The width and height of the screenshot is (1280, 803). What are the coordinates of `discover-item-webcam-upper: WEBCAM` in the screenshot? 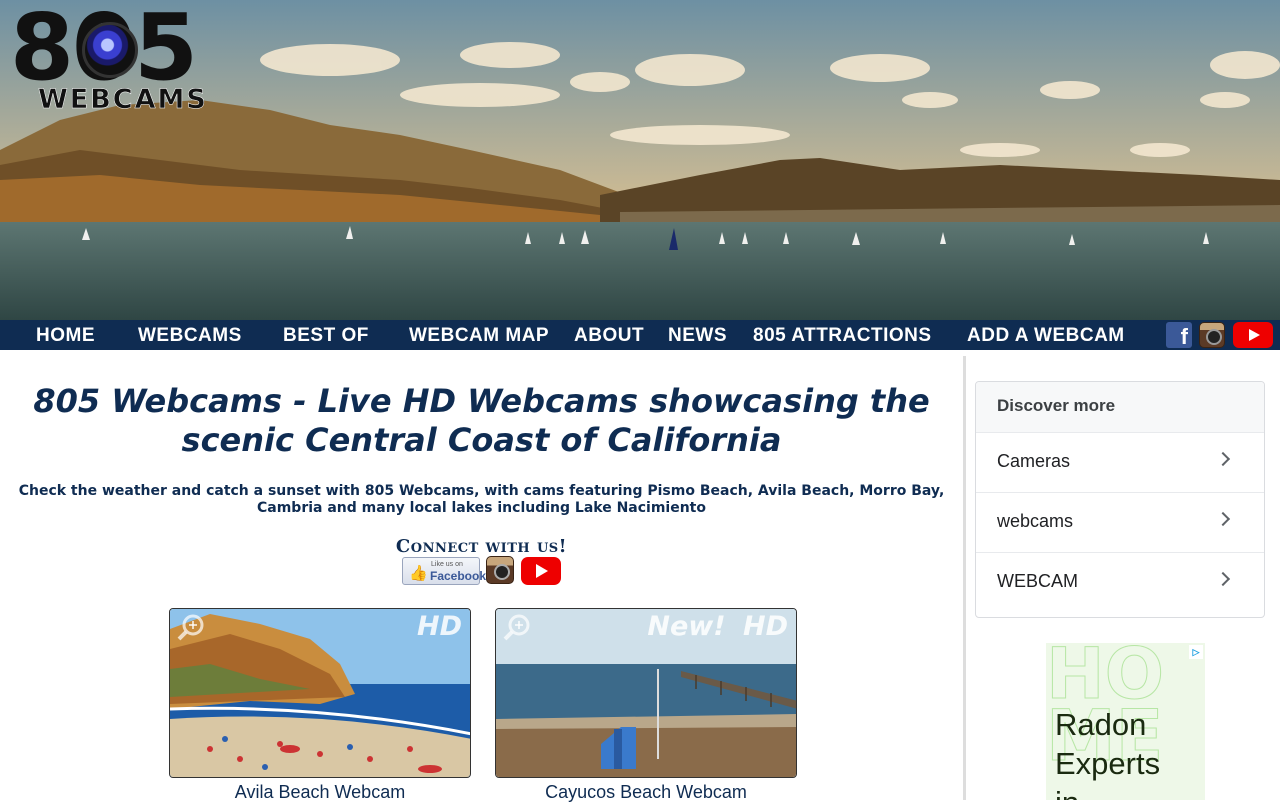 It's located at (1120, 582).